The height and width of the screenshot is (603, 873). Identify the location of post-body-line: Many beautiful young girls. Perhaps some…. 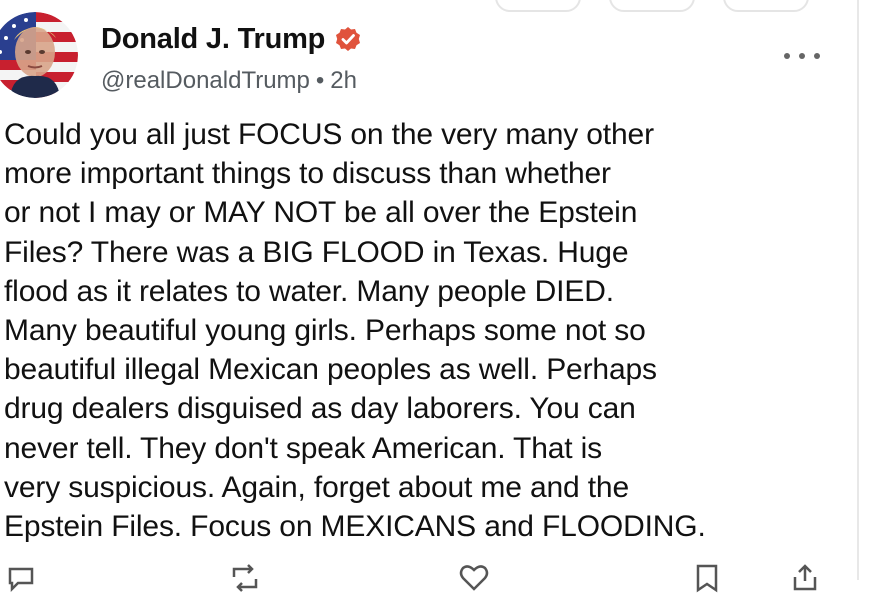
(325, 331).